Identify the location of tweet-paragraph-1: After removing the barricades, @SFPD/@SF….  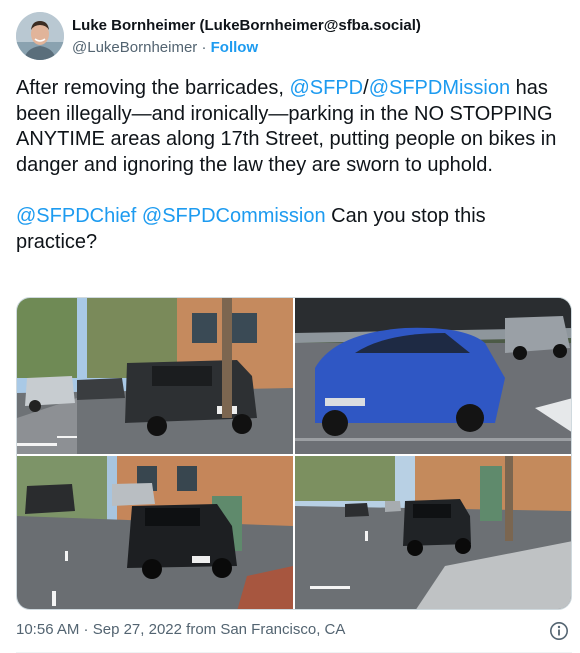
(290, 127).